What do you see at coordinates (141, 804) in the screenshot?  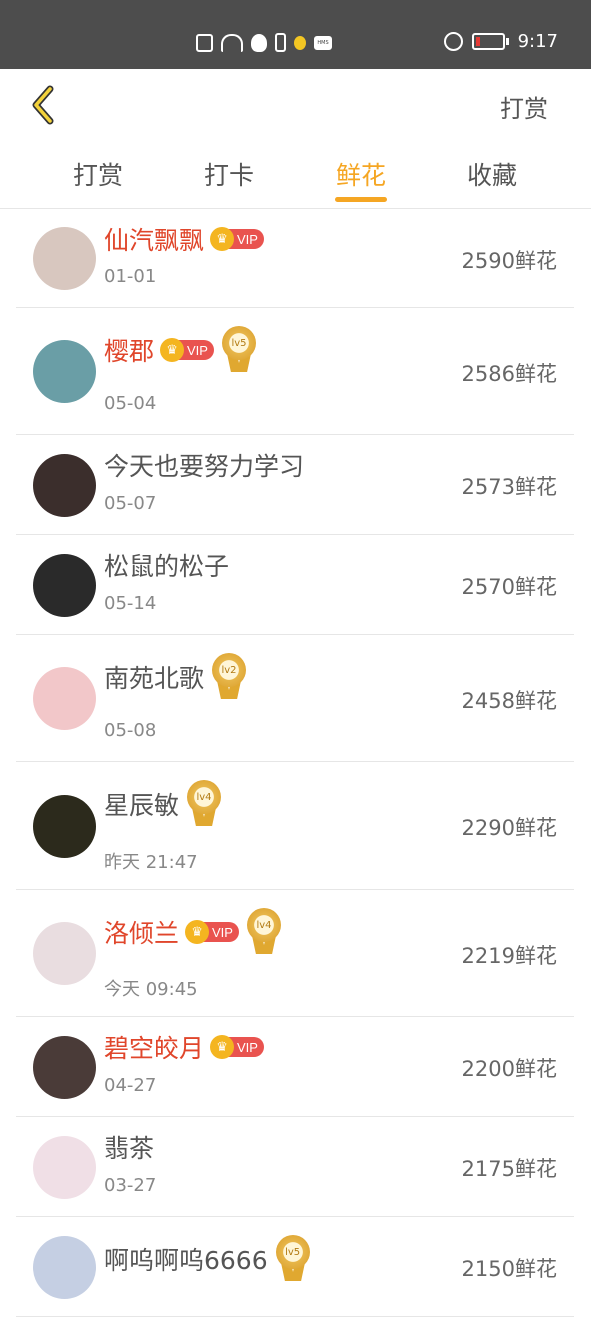 I see `user-name: 星辰敏` at bounding box center [141, 804].